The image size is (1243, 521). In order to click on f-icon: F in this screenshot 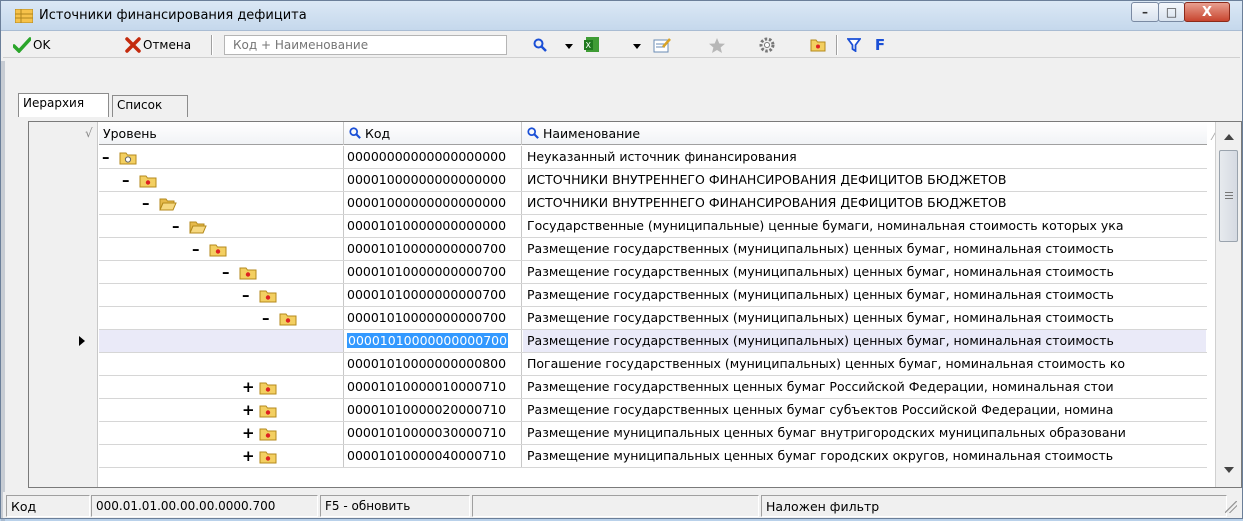, I will do `click(880, 45)`.